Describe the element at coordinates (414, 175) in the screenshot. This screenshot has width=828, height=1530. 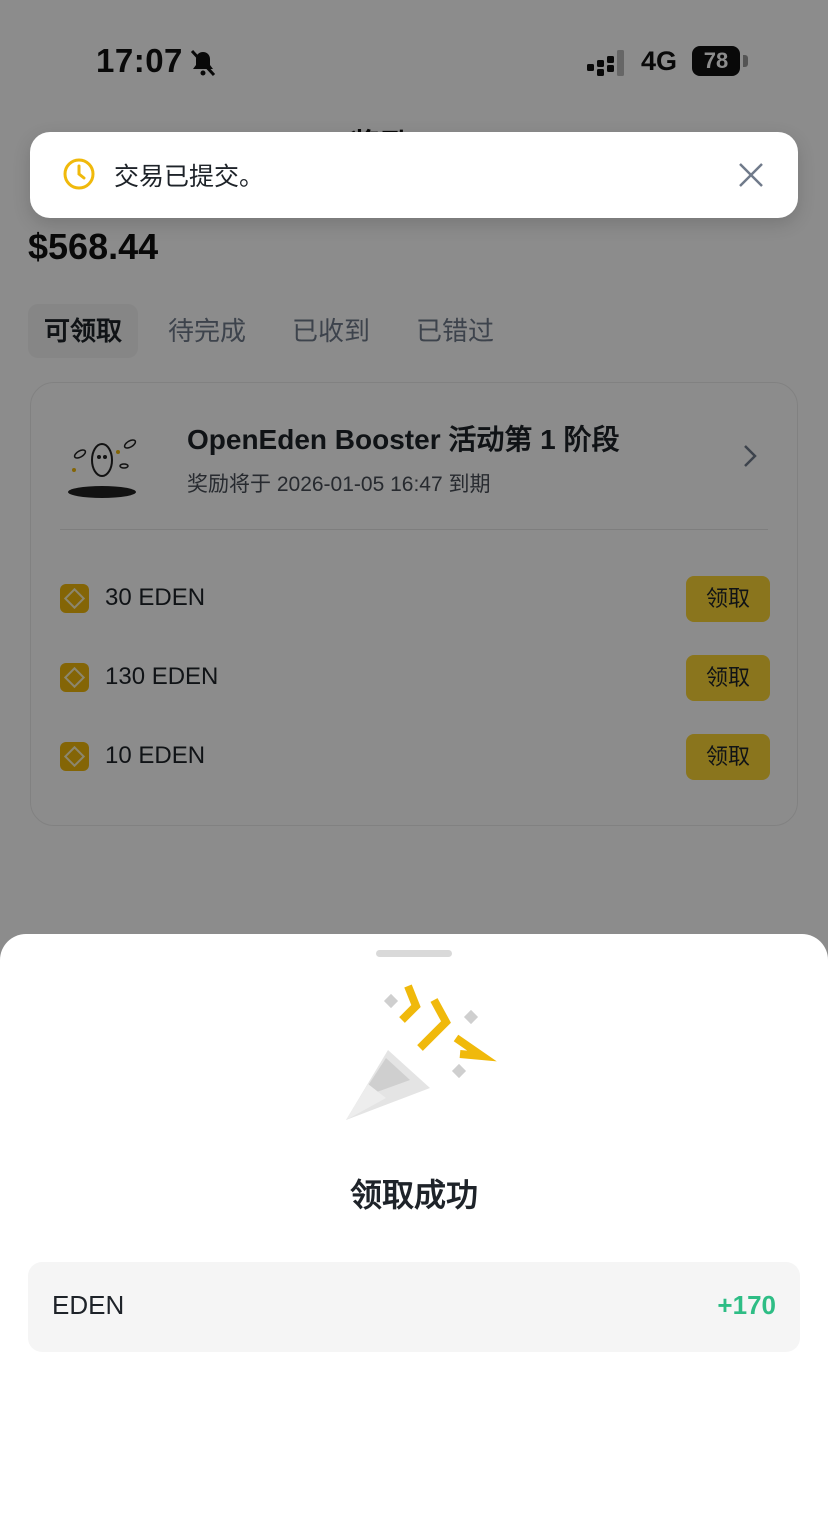
I see `toast-notification: 交易已提交。` at that location.